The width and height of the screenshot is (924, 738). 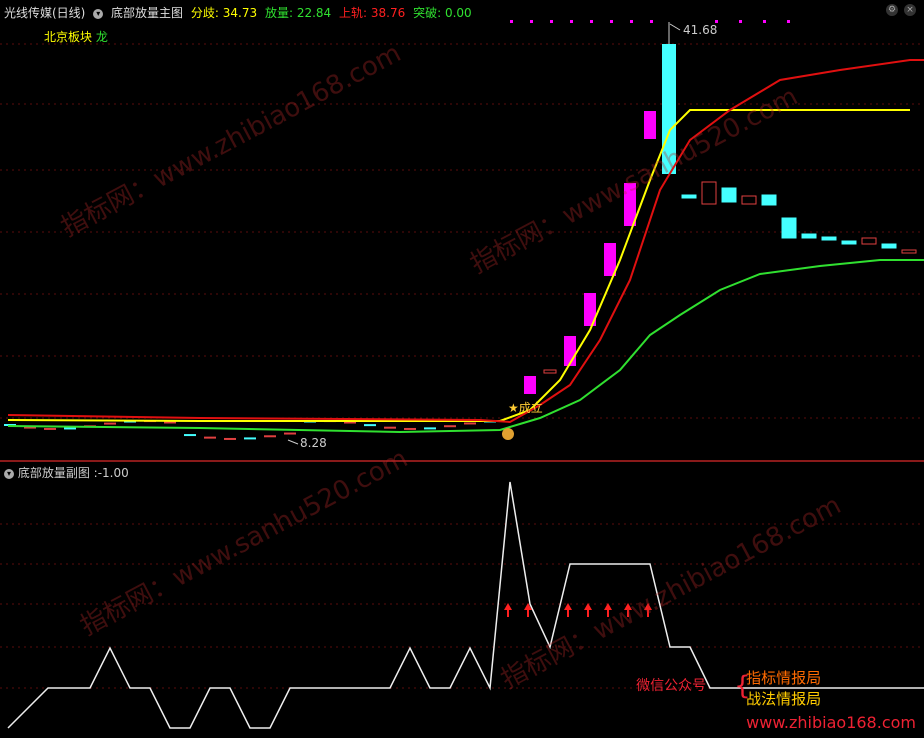 What do you see at coordinates (147, 13) in the screenshot?
I see `indicator-name: 底部放量主图` at bounding box center [147, 13].